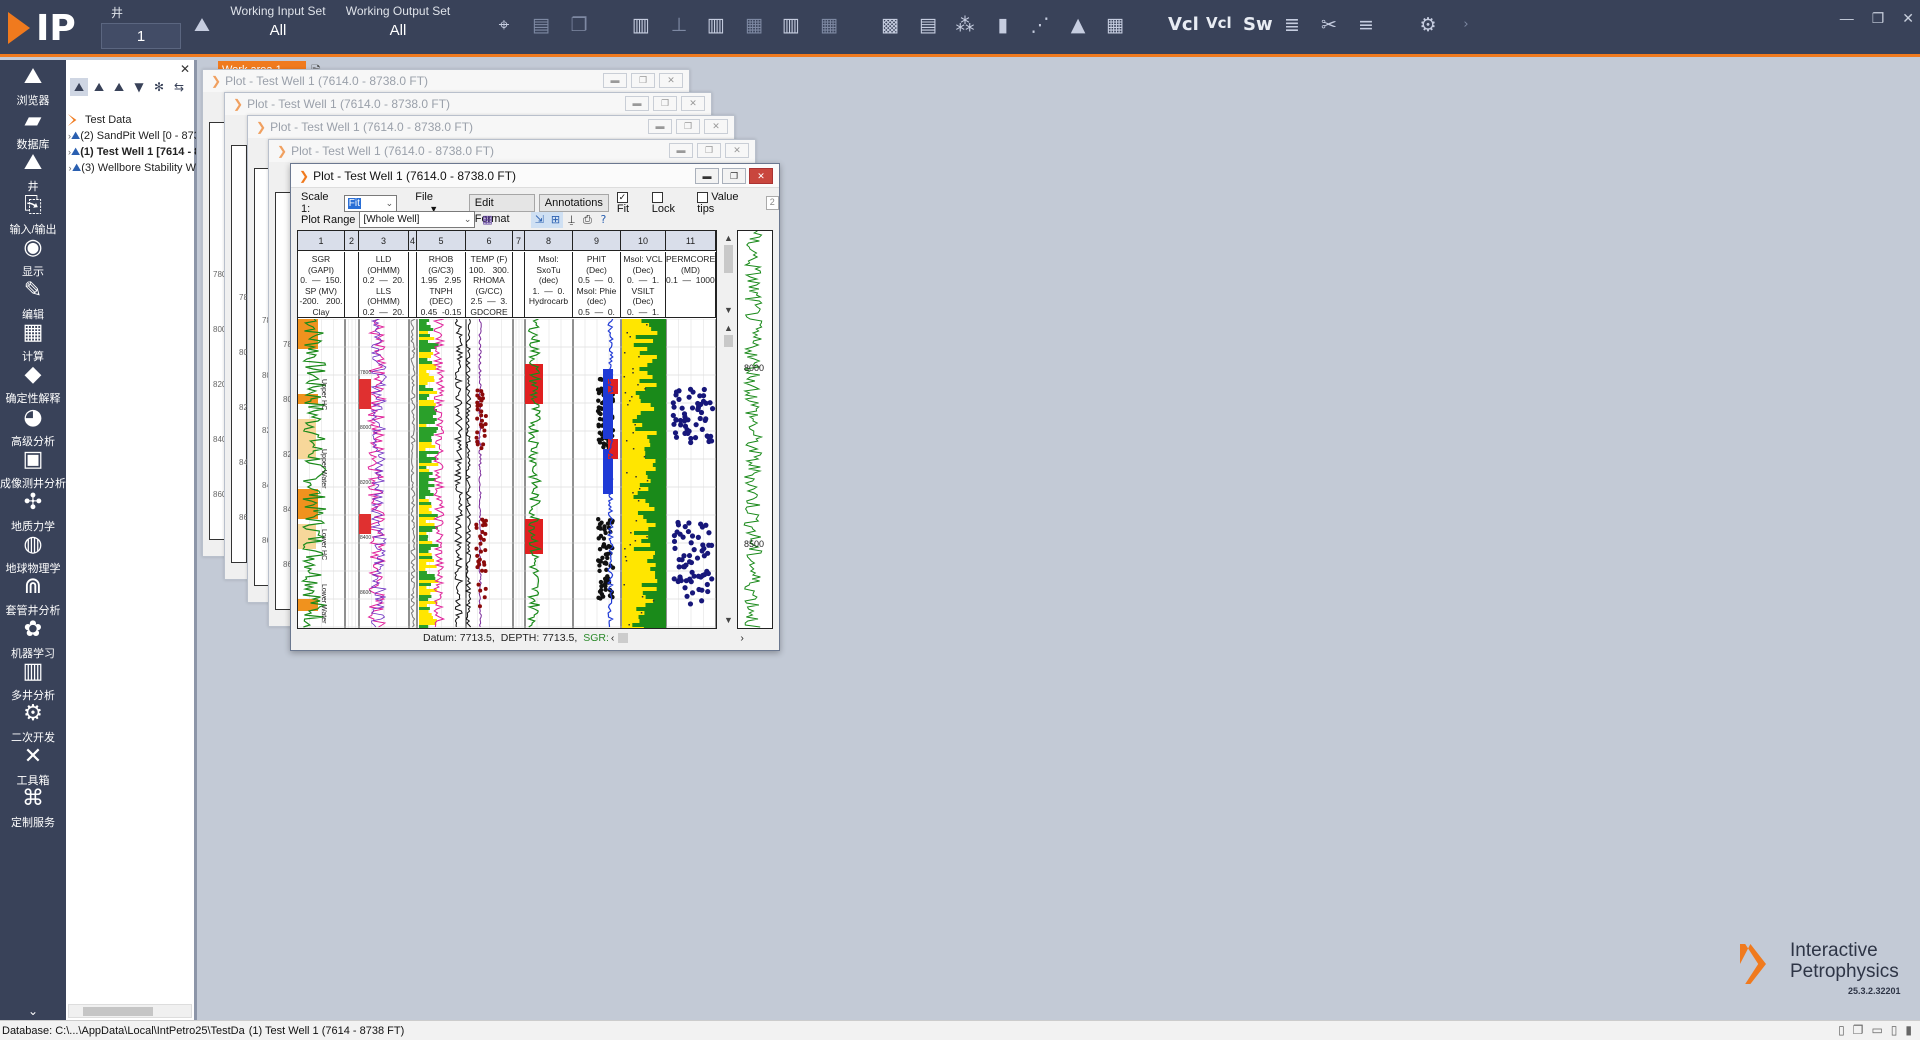  Describe the element at coordinates (755, 429) in the screenshot. I see `overview-track: 8000 8500` at that location.